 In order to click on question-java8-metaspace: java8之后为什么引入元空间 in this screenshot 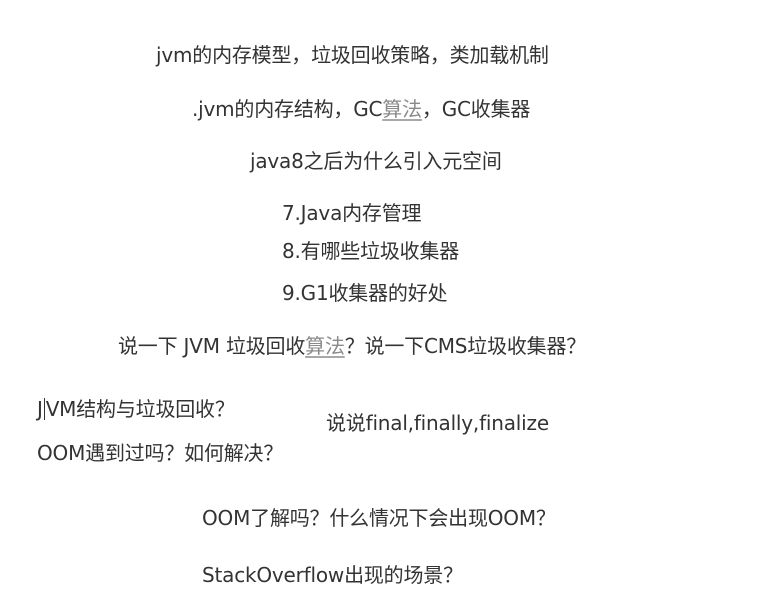, I will do `click(376, 161)`.